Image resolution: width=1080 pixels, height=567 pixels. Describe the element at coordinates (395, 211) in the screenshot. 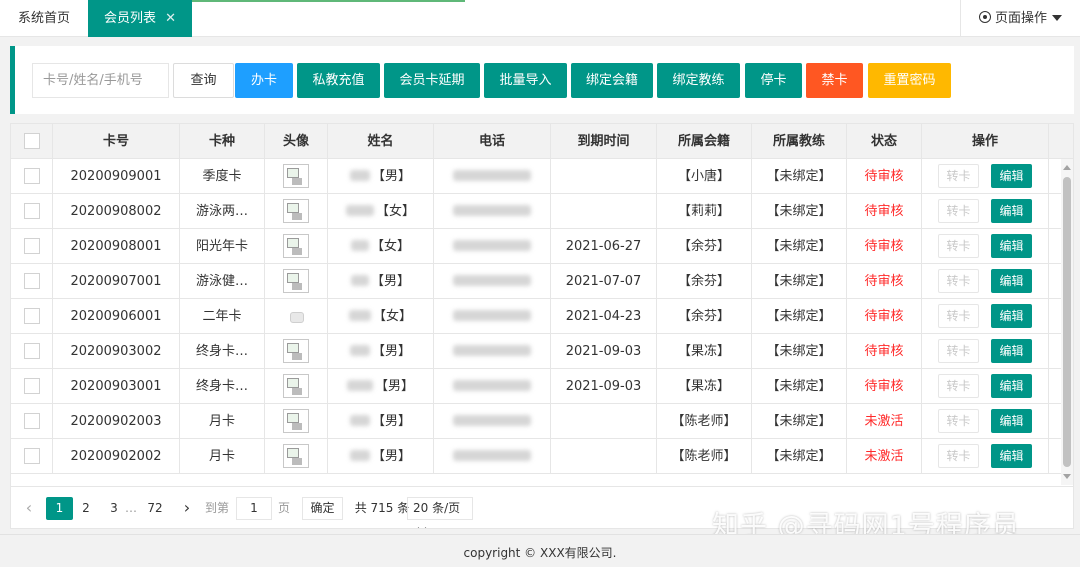

I see `gender-label: 【女】` at that location.